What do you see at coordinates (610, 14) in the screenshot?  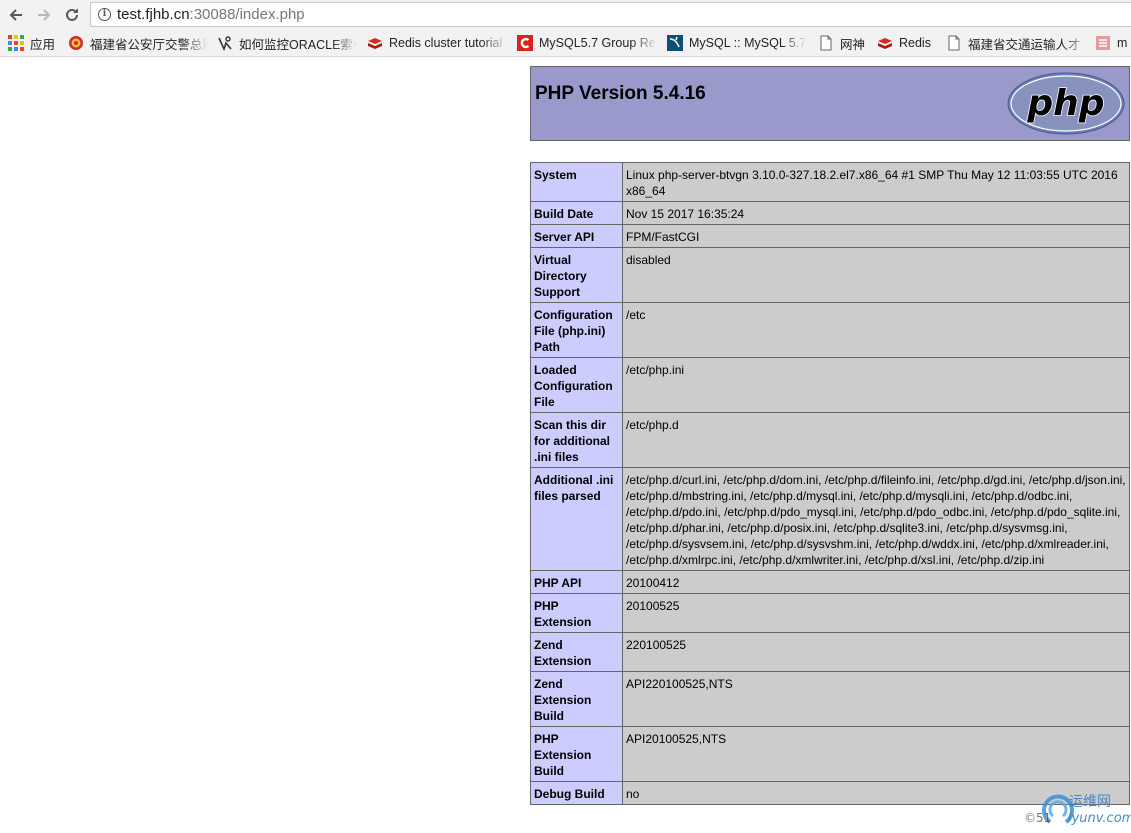 I see `url-field: i test.fjhb.cn:30088/index.php` at bounding box center [610, 14].